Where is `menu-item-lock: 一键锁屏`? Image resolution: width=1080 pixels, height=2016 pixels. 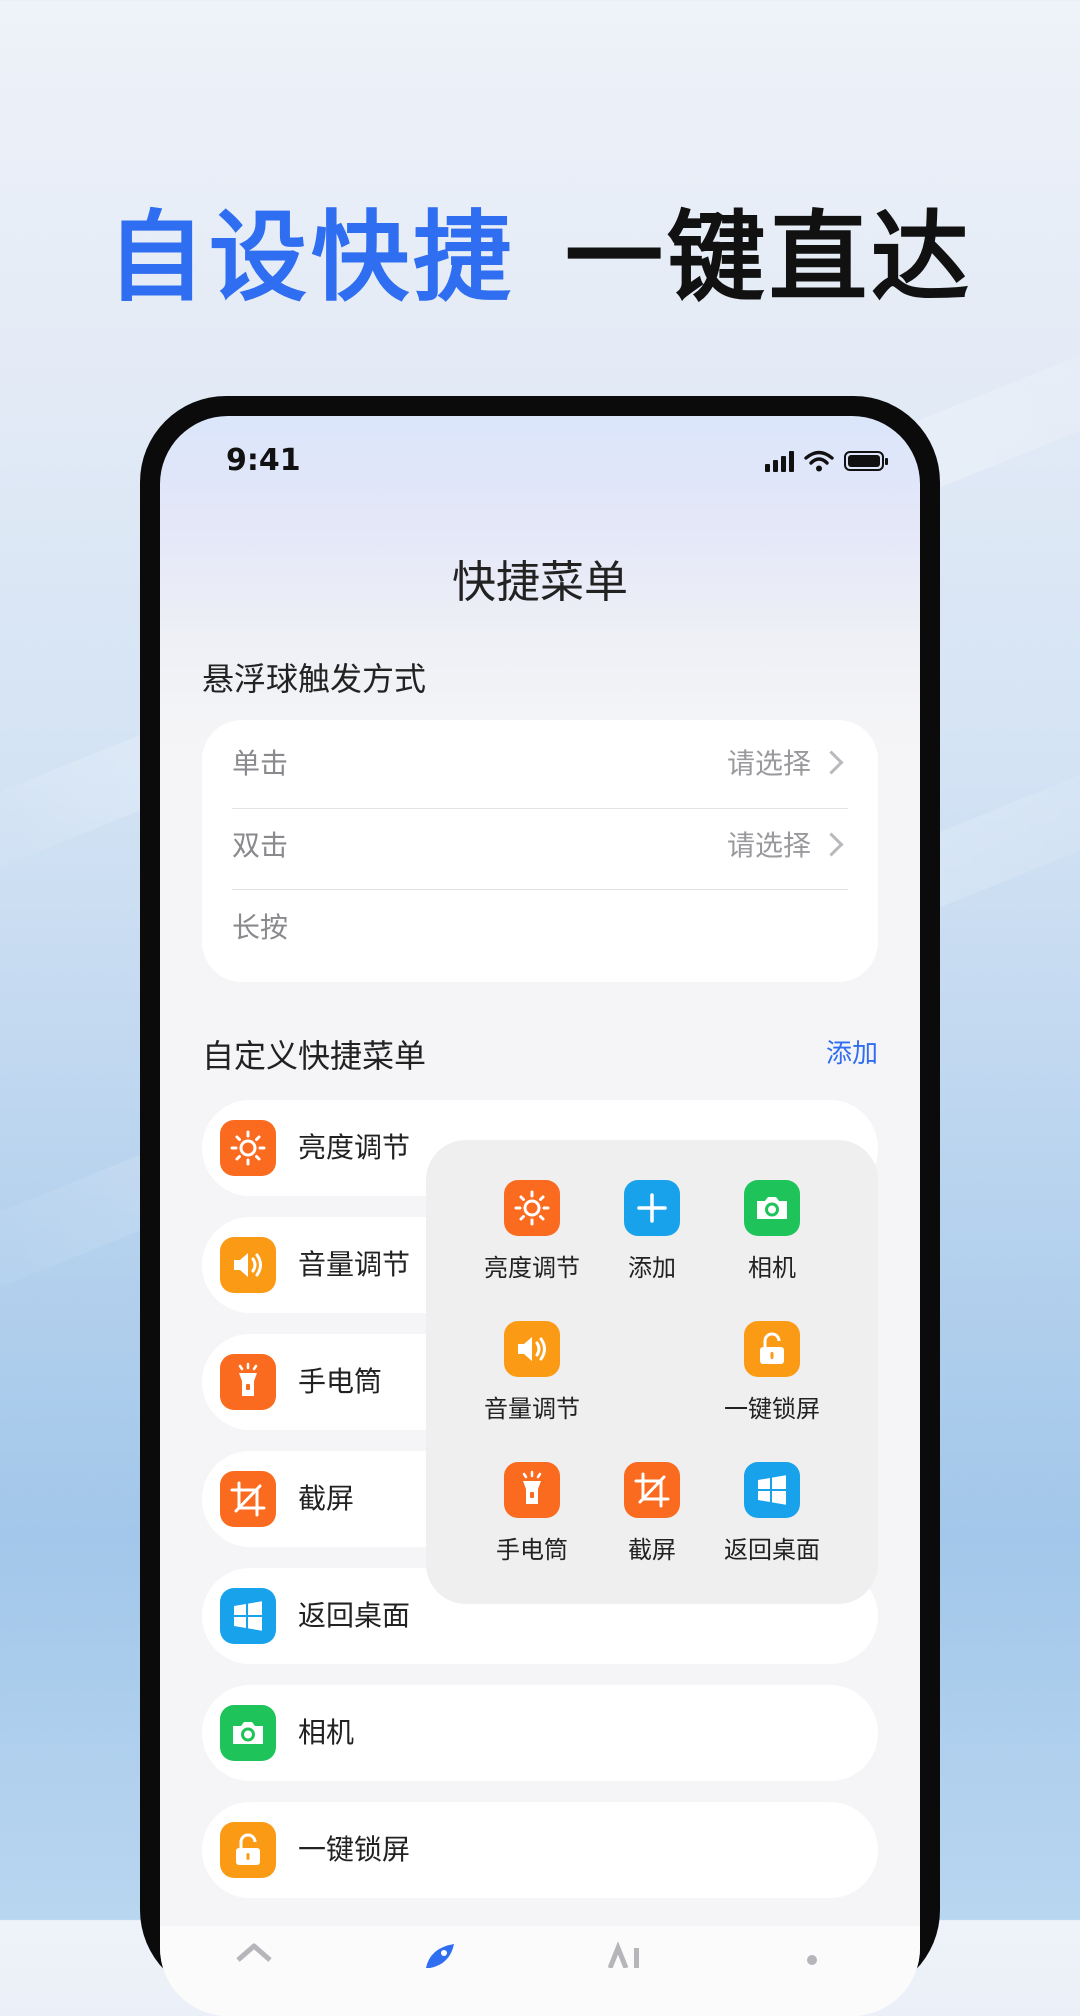 menu-item-lock: 一键锁屏 is located at coordinates (540, 1850).